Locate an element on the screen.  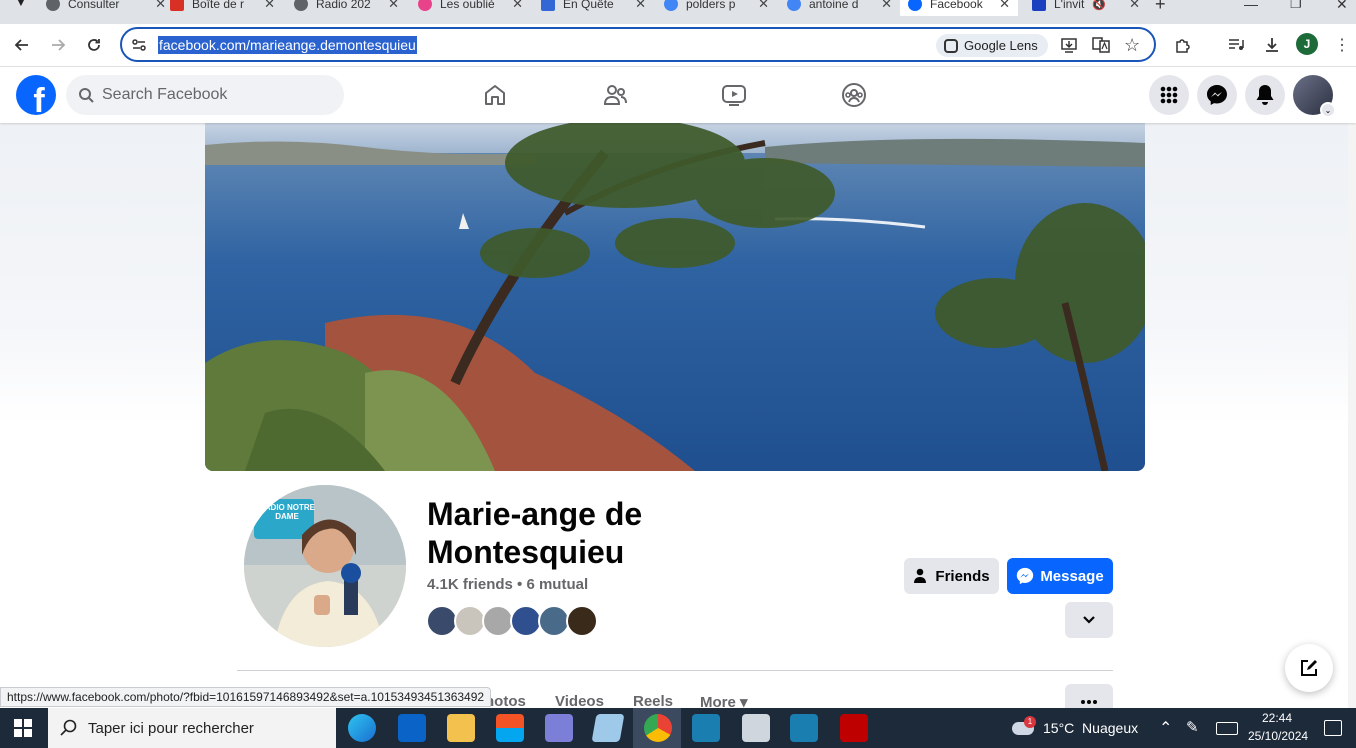
mute-icon: 🔇 is located at coordinates (1099, 5).